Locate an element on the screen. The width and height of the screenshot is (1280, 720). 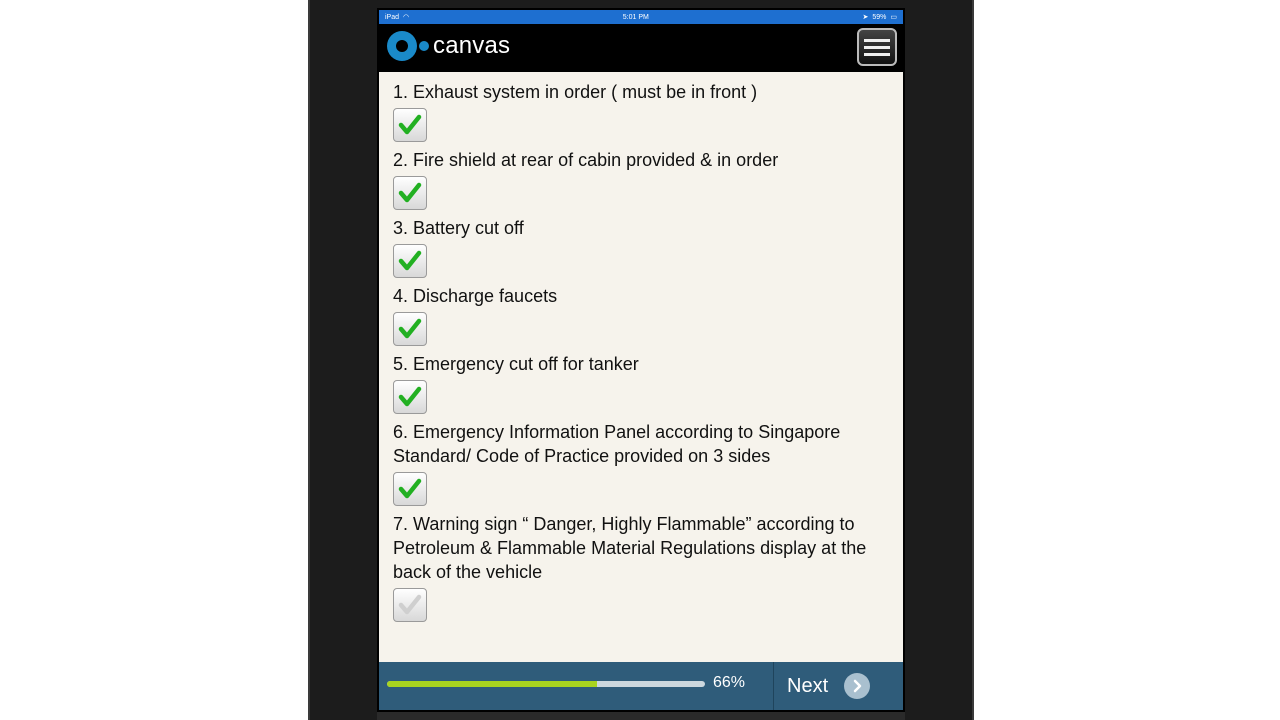
status-time: 5:01 PM is located at coordinates (635, 17).